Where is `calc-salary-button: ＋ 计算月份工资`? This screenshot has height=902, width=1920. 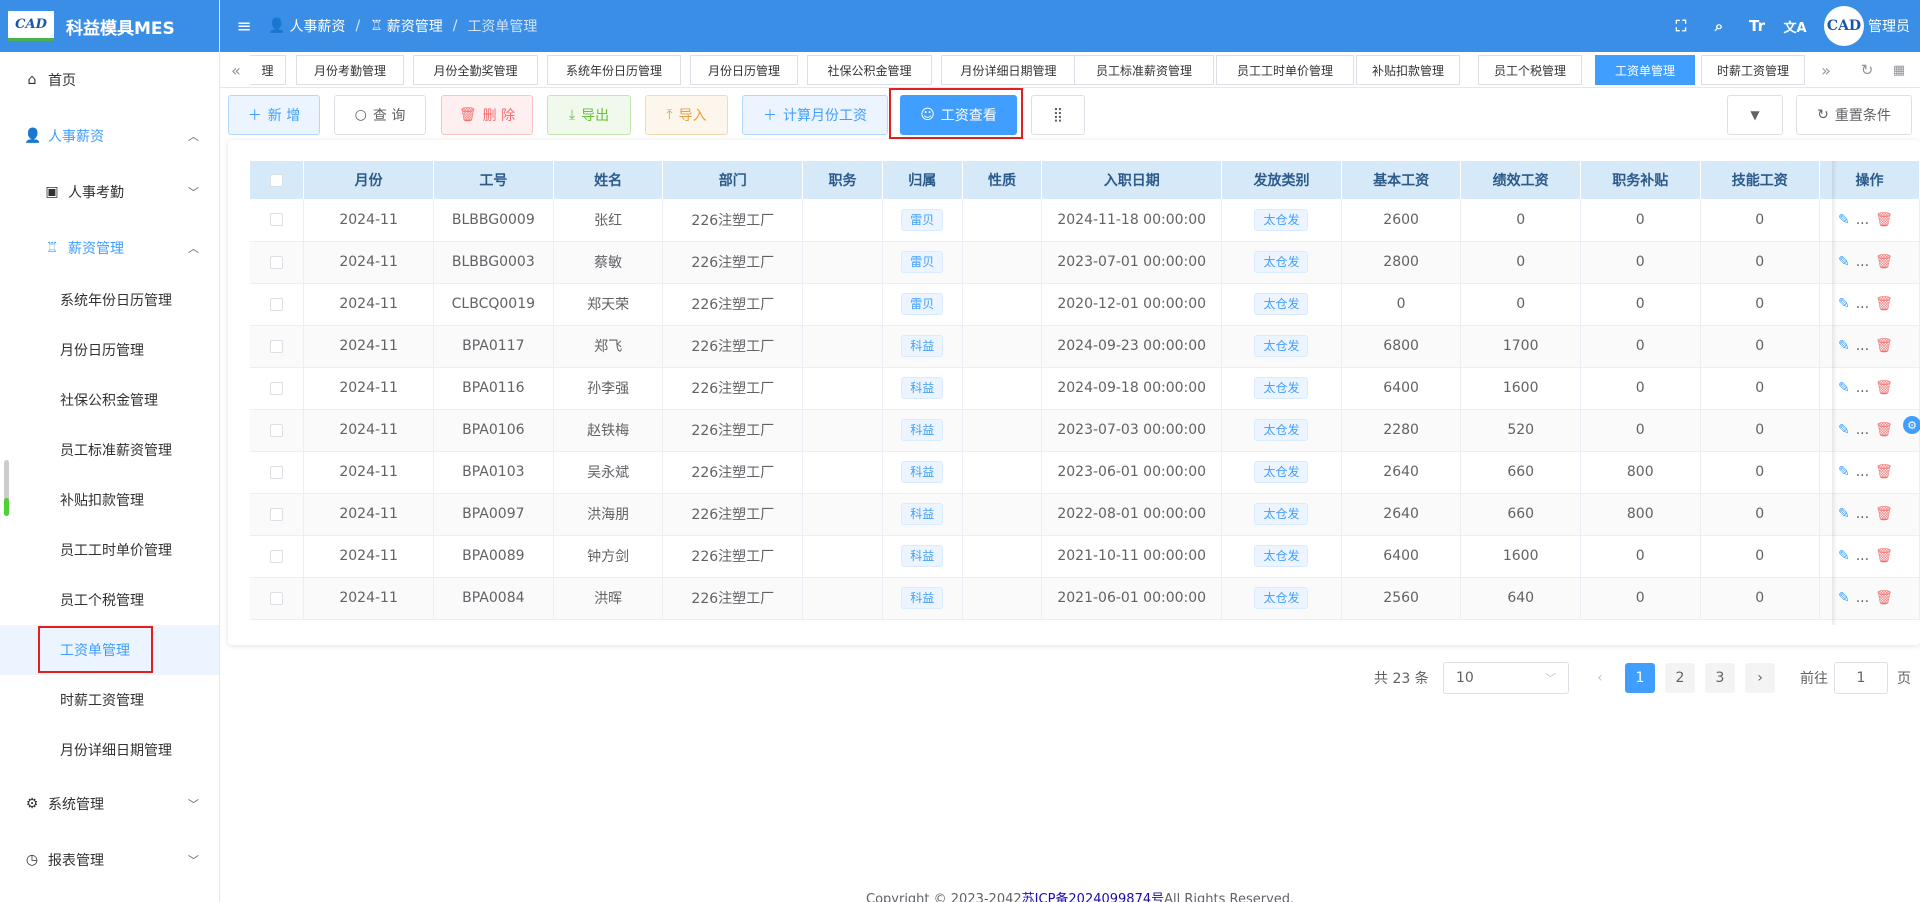
calc-salary-button: ＋ 计算月份工资 is located at coordinates (815, 115).